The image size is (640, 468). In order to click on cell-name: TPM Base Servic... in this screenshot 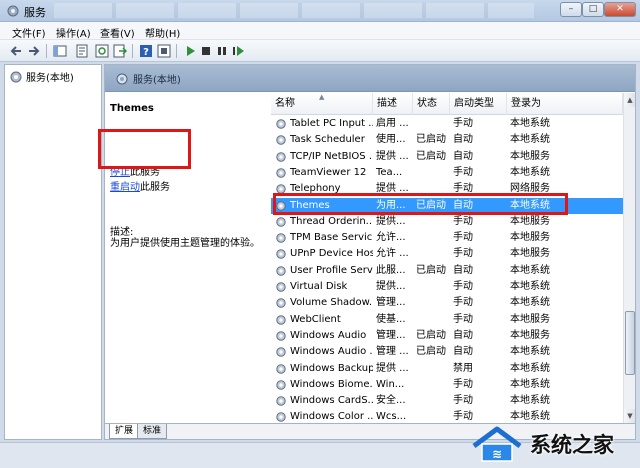, I will do `click(322, 238)`.